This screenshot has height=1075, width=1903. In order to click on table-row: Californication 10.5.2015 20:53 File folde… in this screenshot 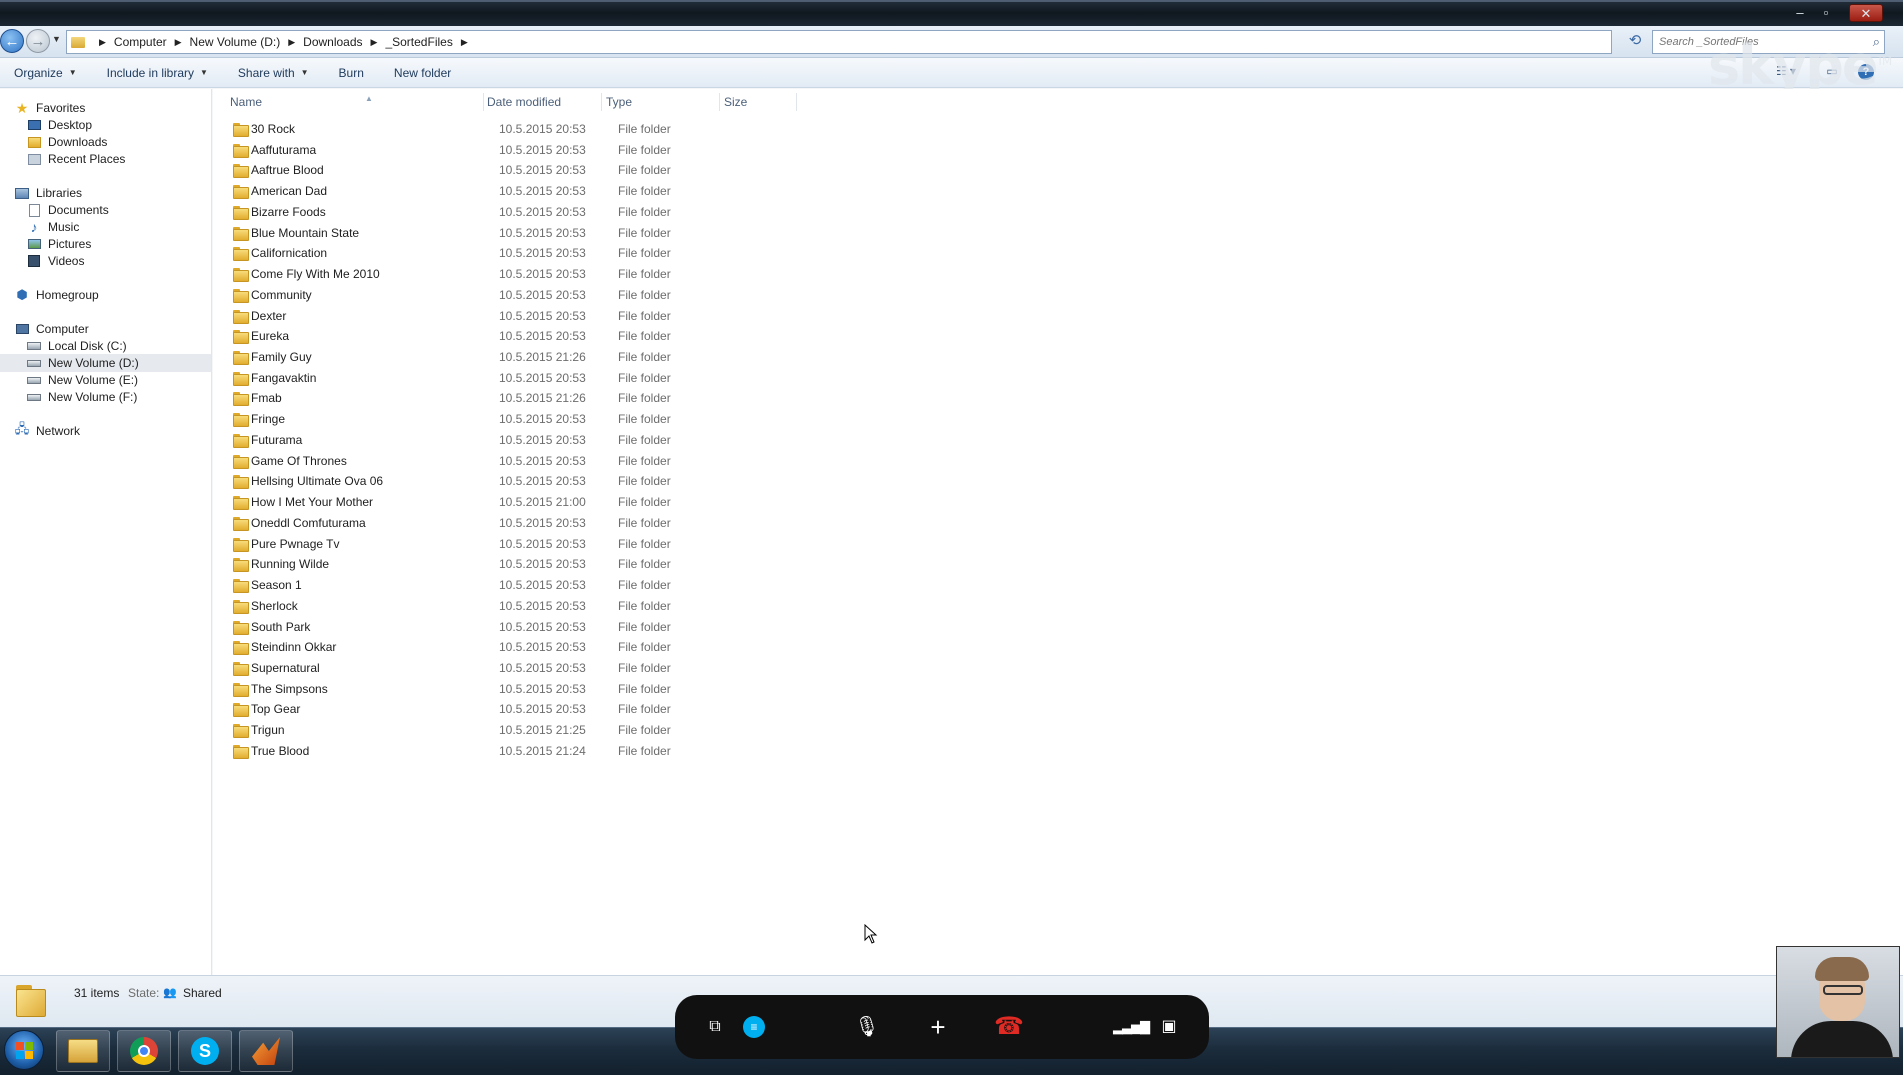, I will do `click(455, 253)`.